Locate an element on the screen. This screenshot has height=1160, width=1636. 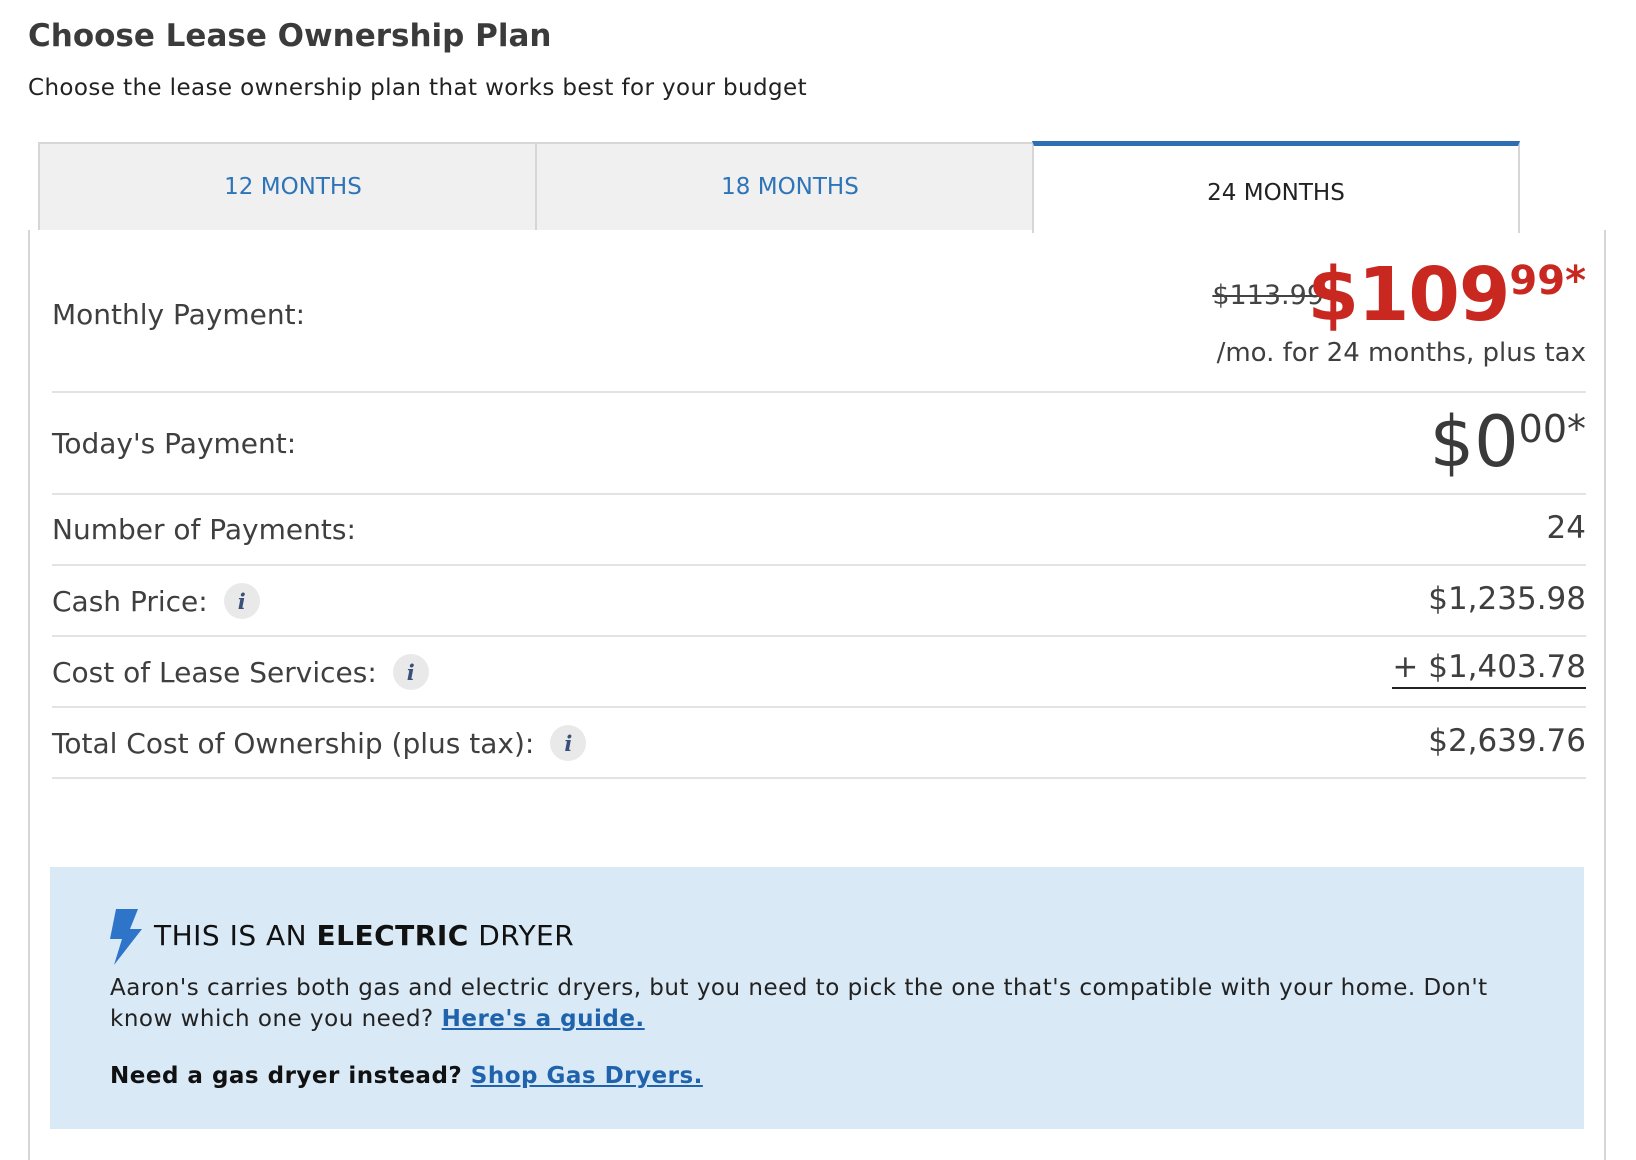
number-of-payments-row: Number of Payments: 24 is located at coordinates (819, 530).